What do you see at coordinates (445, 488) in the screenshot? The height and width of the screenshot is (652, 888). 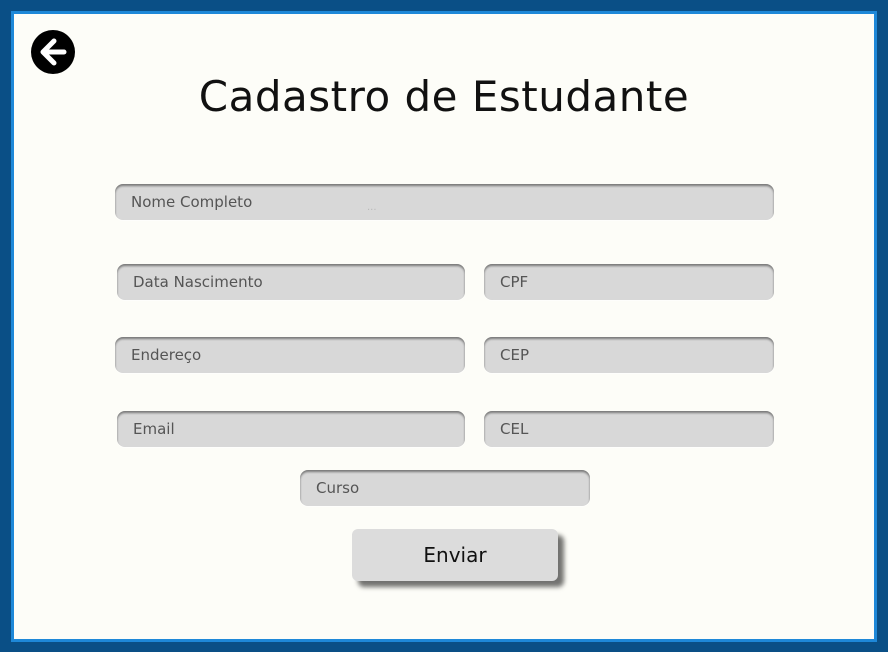 I see `course-input` at bounding box center [445, 488].